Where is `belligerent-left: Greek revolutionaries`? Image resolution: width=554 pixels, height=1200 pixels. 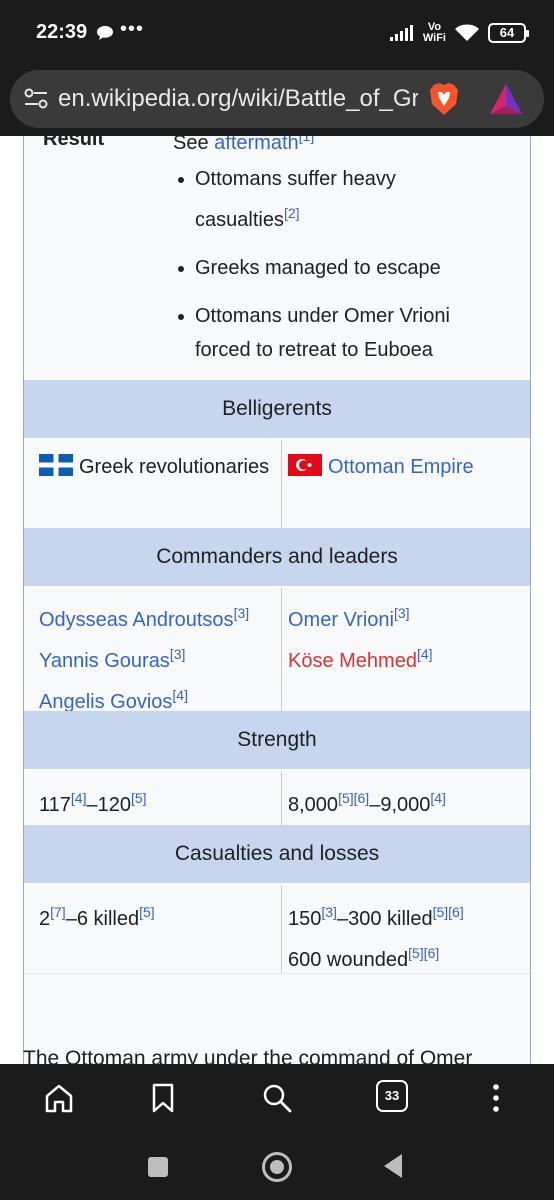
belligerent-left: Greek revolutionaries is located at coordinates (157, 467).